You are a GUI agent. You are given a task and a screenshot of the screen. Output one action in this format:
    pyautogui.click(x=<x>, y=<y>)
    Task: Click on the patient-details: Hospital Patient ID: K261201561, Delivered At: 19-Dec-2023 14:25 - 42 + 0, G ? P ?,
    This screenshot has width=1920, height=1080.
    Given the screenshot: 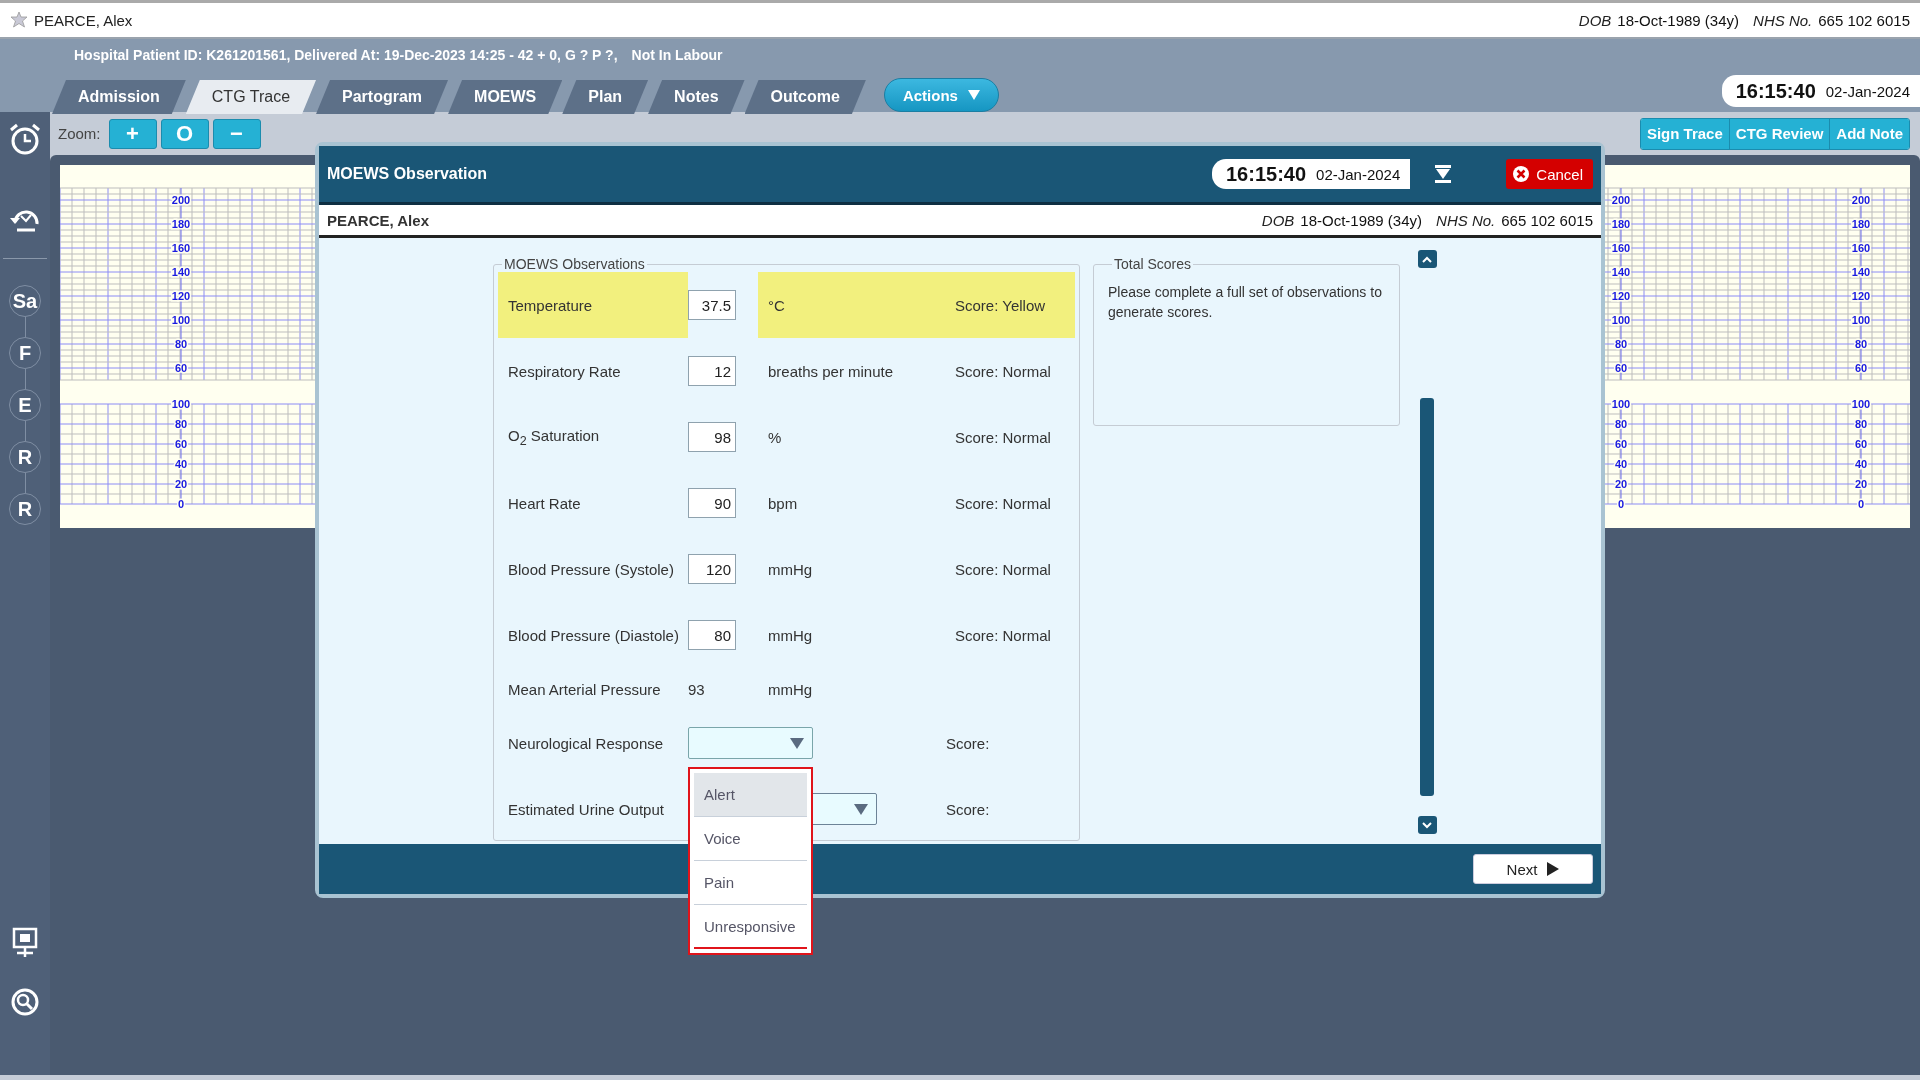 What is the action you would take?
    pyautogui.click(x=346, y=56)
    